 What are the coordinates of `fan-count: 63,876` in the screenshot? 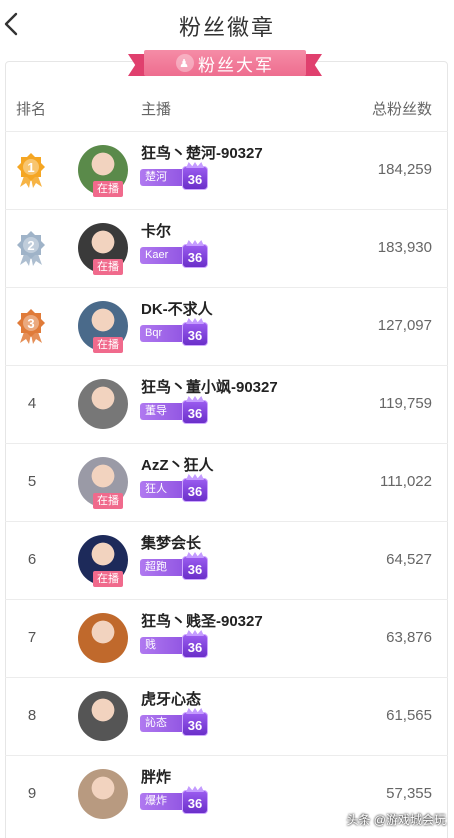 It's located at (409, 637).